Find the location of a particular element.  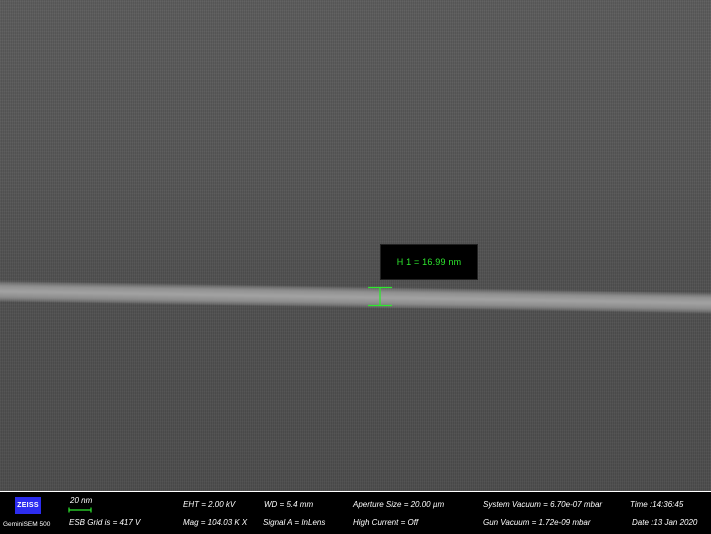

mag-value: Mag = 104.03 K X is located at coordinates (215, 522).